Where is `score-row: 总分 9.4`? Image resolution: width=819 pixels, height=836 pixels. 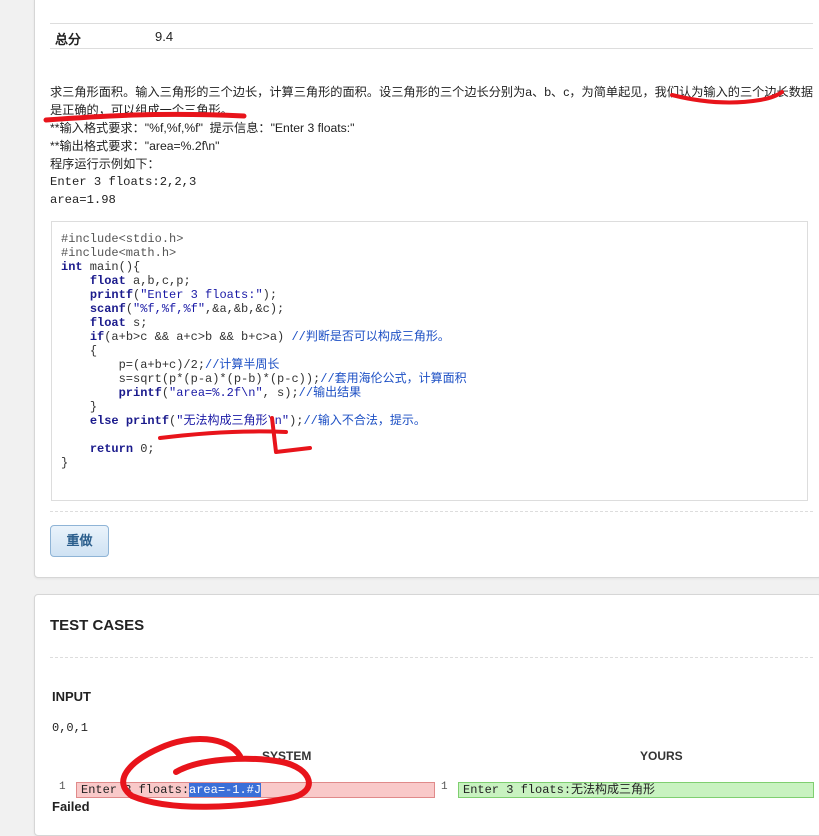 score-row: 总分 9.4 is located at coordinates (431, 36).